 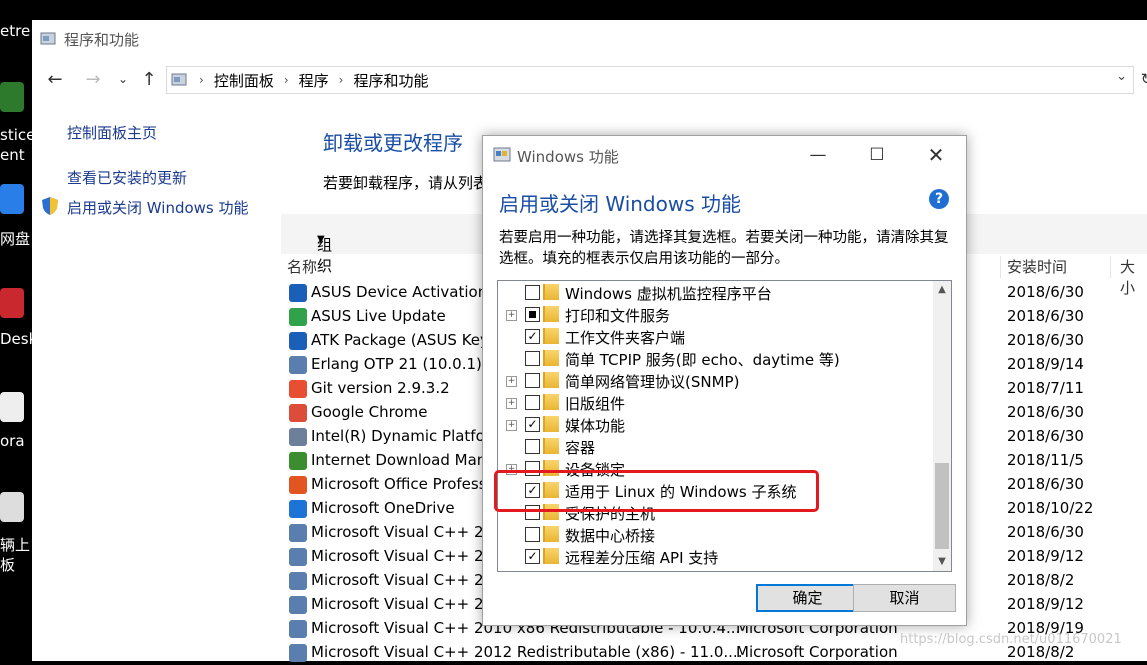 What do you see at coordinates (942, 426) in the screenshot?
I see `tree-scrollbar: ▲ ▼` at bounding box center [942, 426].